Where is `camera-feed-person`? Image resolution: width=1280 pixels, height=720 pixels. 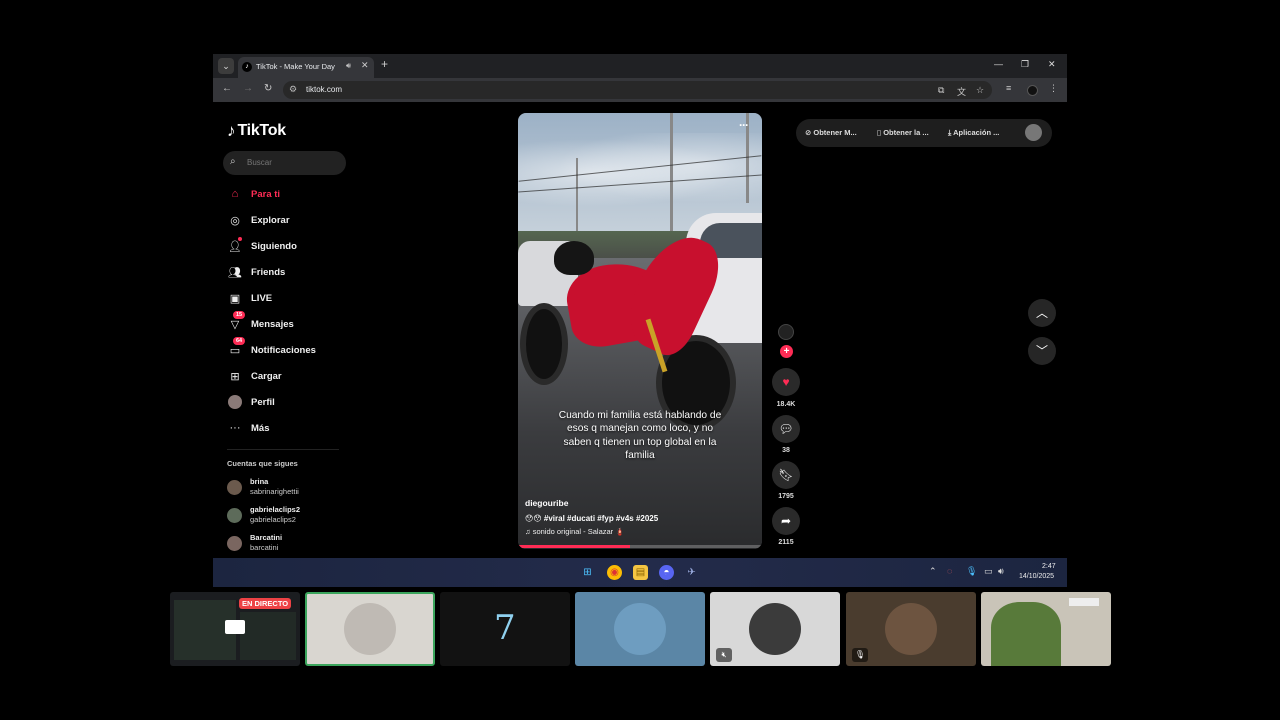
camera-feed-person is located at coordinates (1026, 634).